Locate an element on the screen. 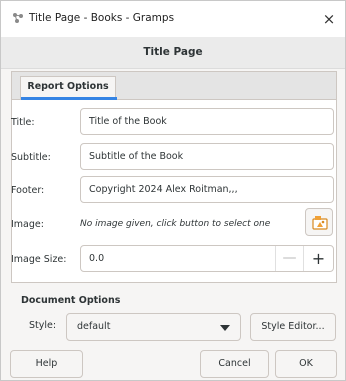  title-label: Title: is located at coordinates (23, 122).